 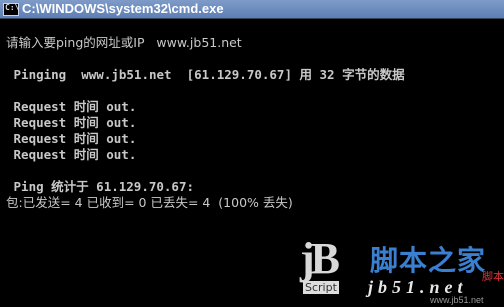 I want to click on watermark-logo: jB Script 脚本之家 jb51.net 脚本 www.jb51.net, so click(x=401, y=270).